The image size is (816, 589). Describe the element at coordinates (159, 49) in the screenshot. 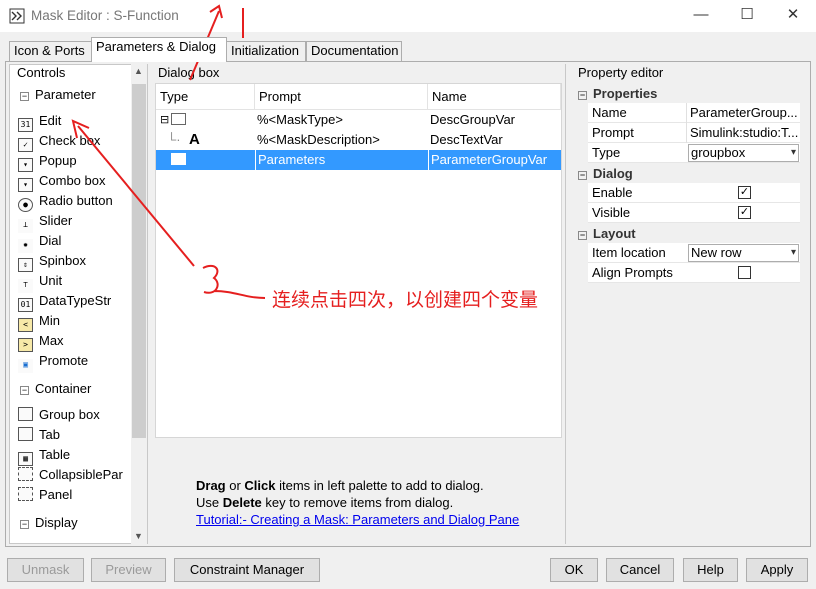

I see `tab-parameters-dialog: Parameters & Dialog` at that location.